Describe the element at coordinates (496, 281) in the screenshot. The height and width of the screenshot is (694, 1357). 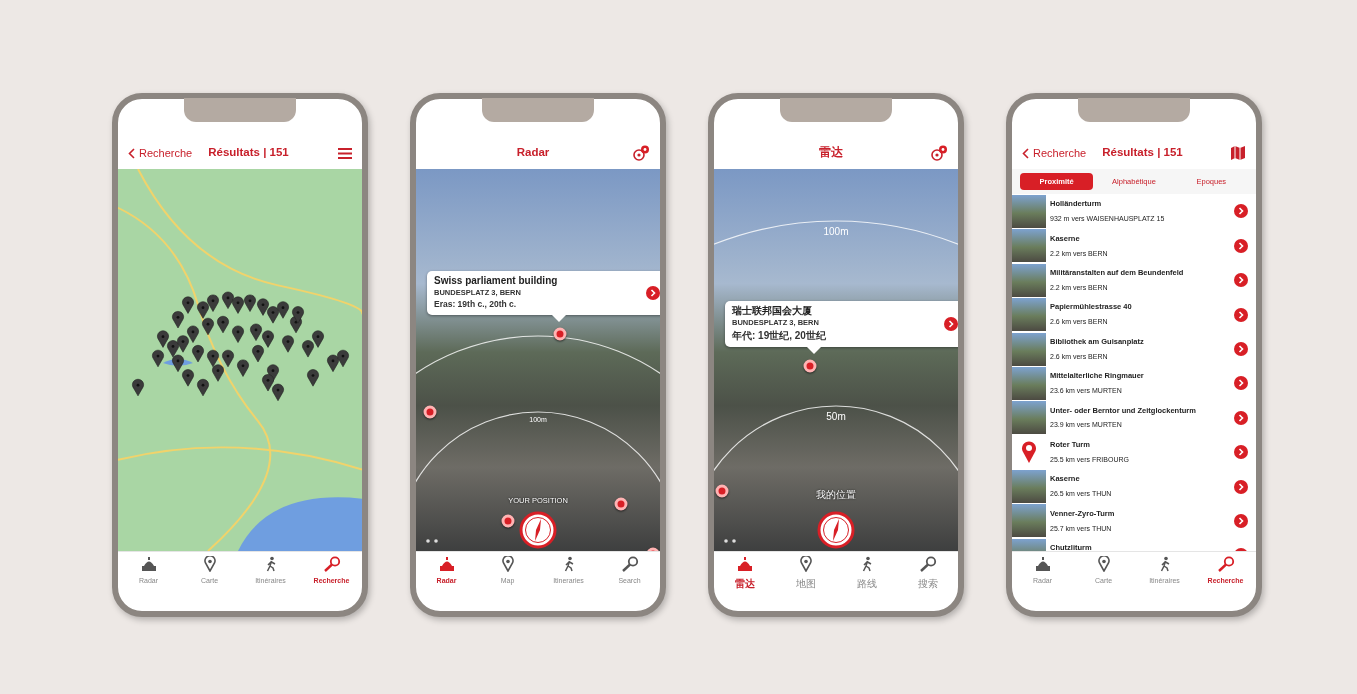
I see `place-title: Swiss parliament building` at that location.